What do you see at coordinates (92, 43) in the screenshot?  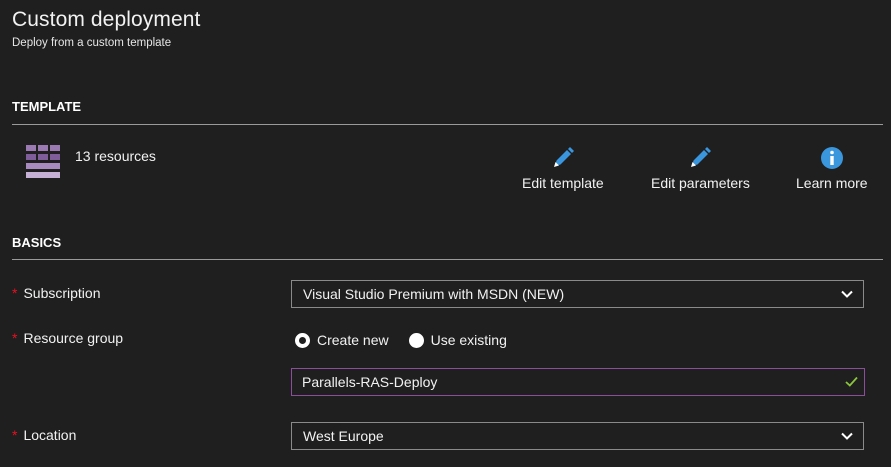 I see `page-subtitle: Deploy from a custom template` at bounding box center [92, 43].